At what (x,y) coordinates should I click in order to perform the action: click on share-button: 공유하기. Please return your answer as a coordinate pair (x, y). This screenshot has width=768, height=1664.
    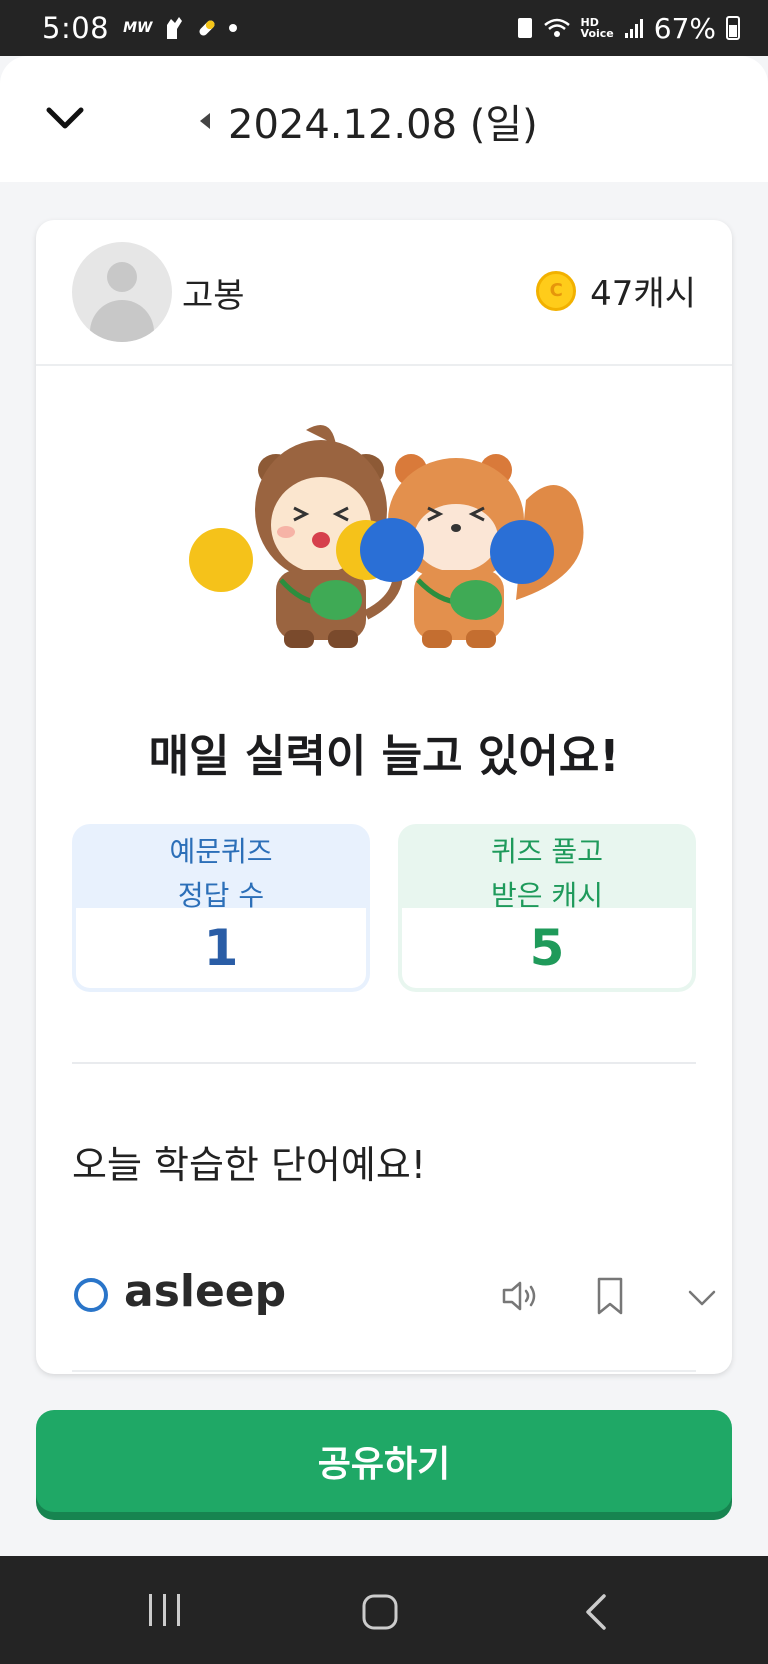
    Looking at the image, I should click on (384, 1461).